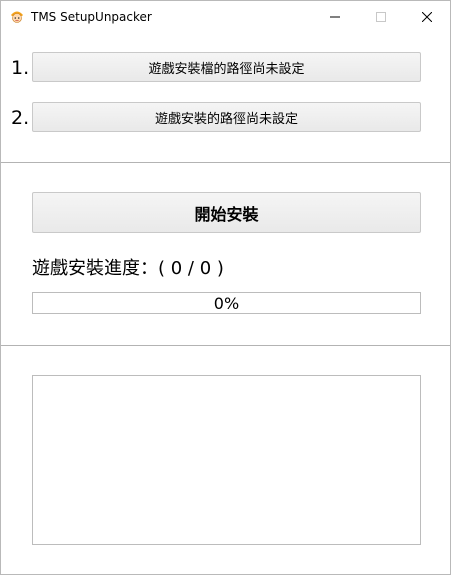 The height and width of the screenshot is (575, 451). I want to click on install-path-button: 遊戲安裝的路徑尚未設定, so click(226, 117).